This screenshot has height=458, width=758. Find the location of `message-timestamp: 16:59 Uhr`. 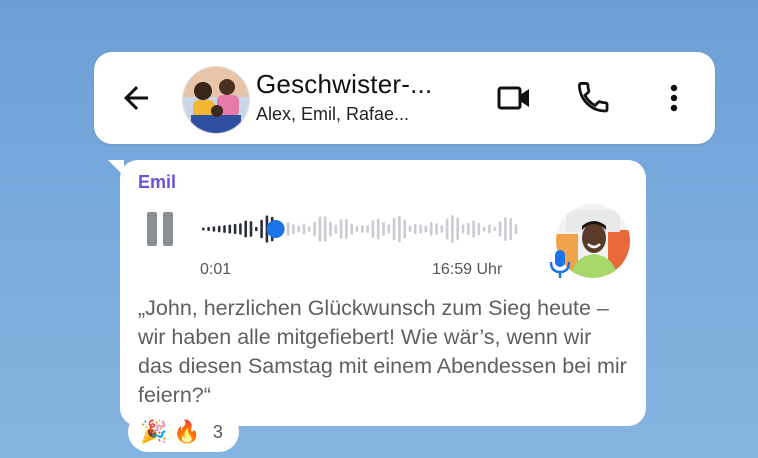

message-timestamp: 16:59 Uhr is located at coordinates (467, 269).